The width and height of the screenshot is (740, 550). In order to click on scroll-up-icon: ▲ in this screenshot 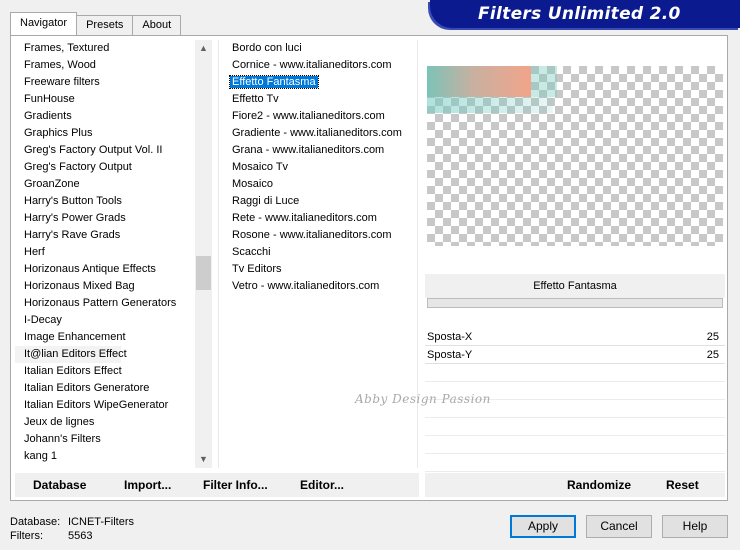, I will do `click(203, 48)`.